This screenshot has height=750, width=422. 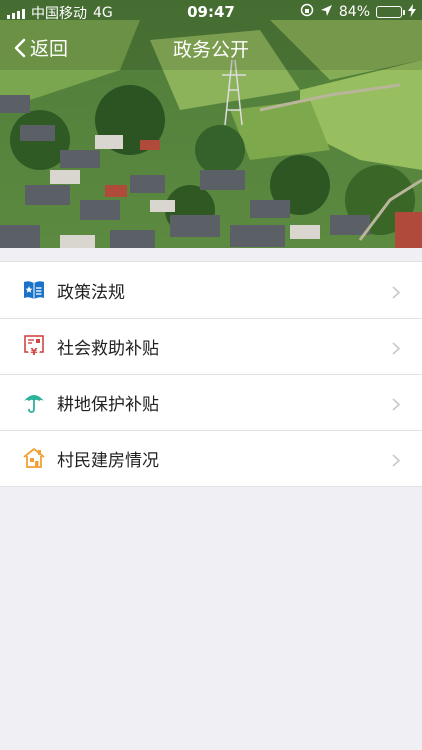 I want to click on umbrella-icon, so click(x=34, y=402).